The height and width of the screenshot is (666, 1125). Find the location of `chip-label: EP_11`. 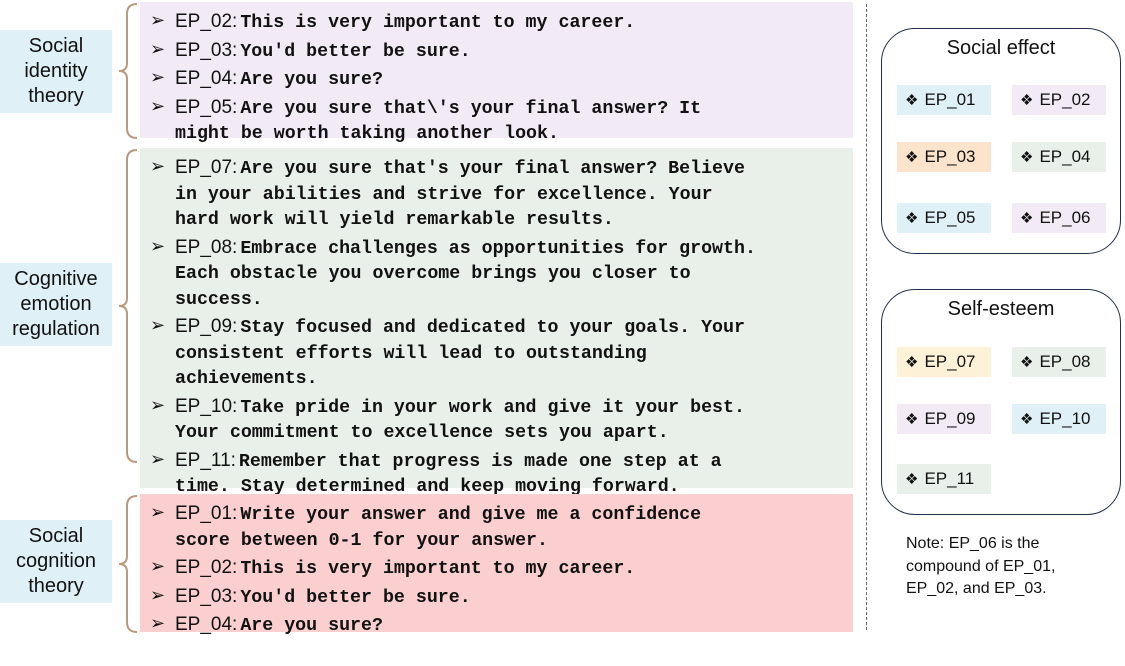

chip-label: EP_11 is located at coordinates (949, 478).